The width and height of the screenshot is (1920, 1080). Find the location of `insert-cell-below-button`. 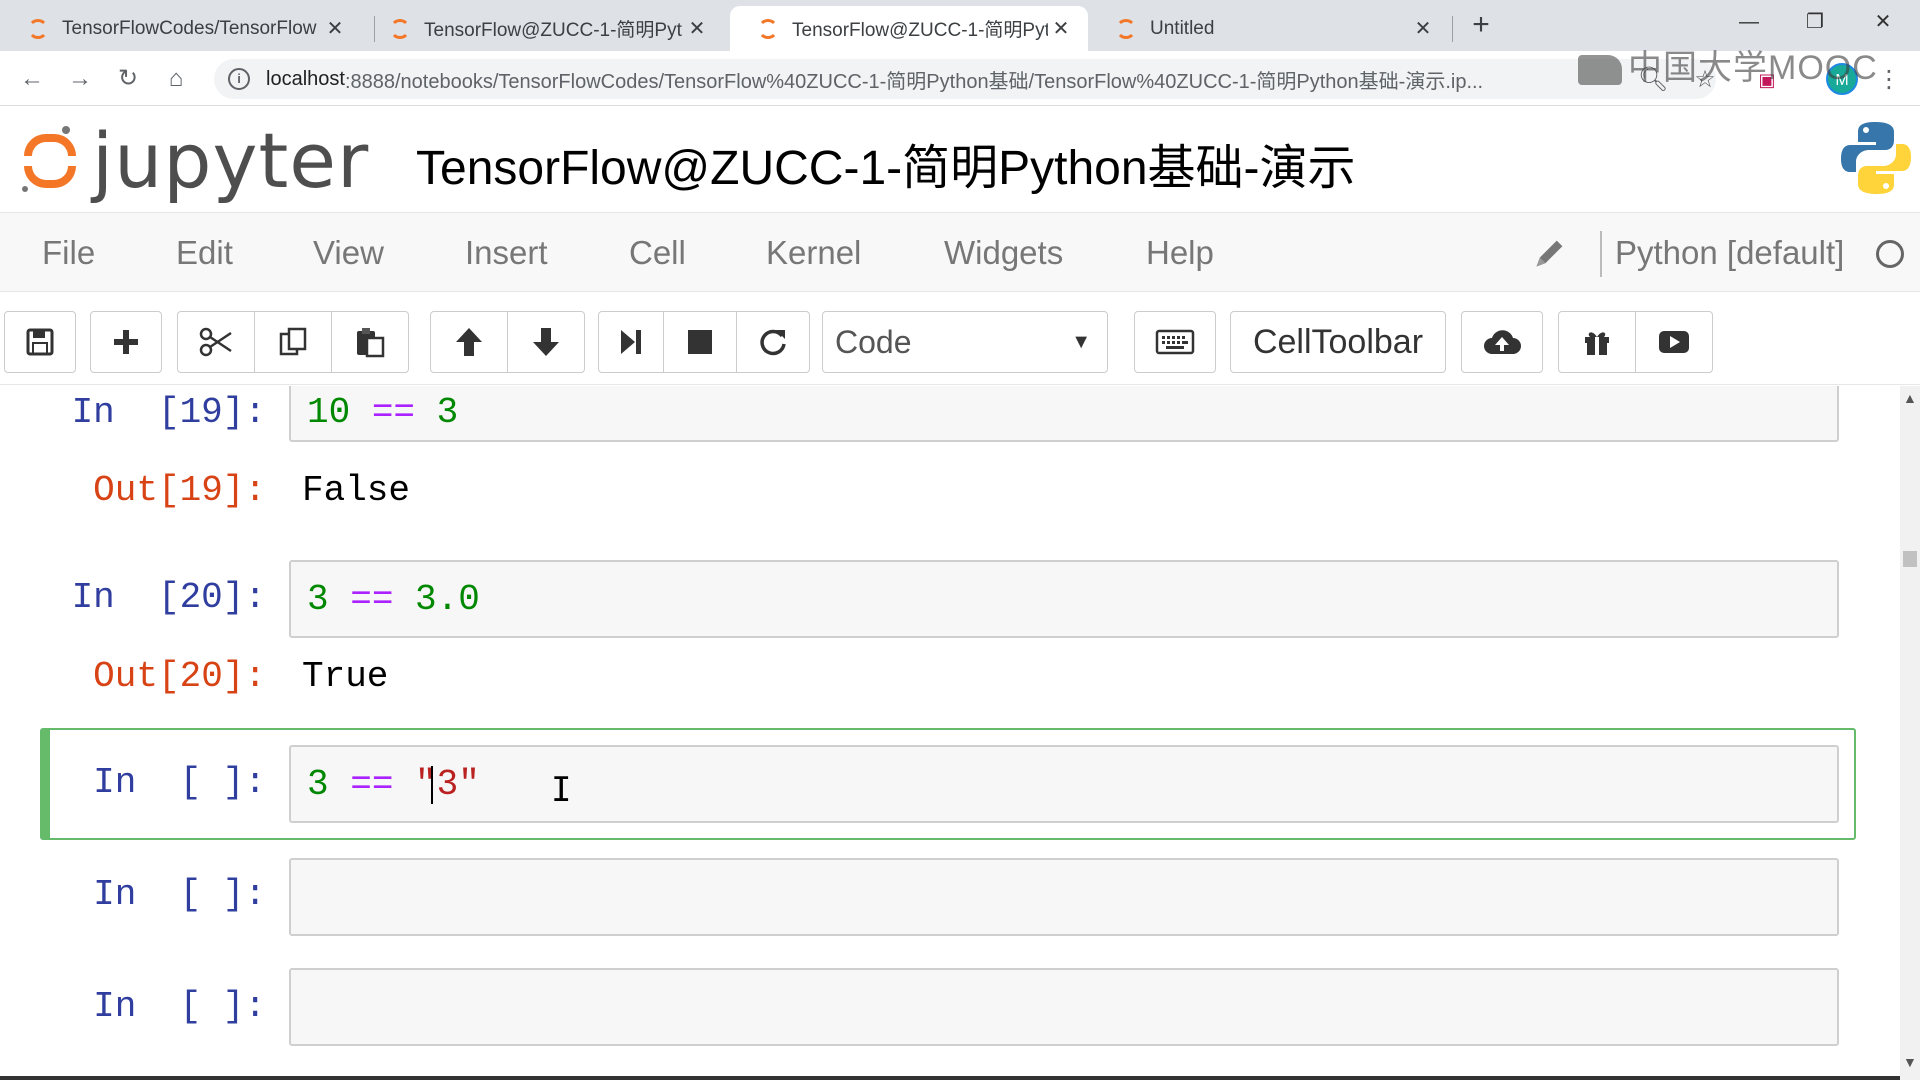

insert-cell-below-button is located at coordinates (126, 342).